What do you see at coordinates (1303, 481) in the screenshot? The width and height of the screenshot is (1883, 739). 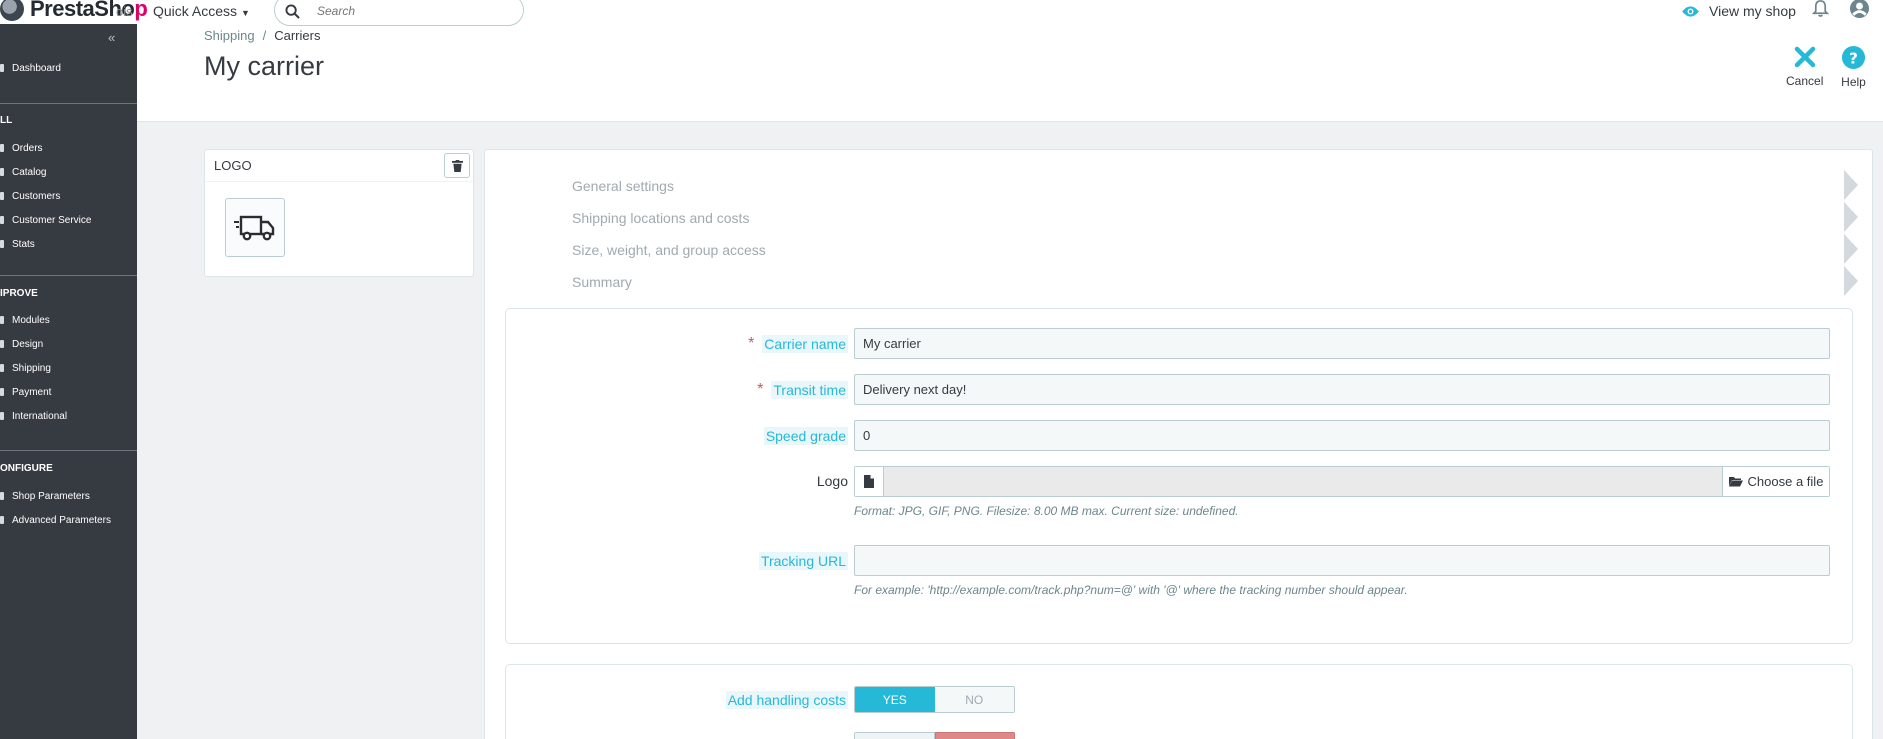 I see `file-name-display` at bounding box center [1303, 481].